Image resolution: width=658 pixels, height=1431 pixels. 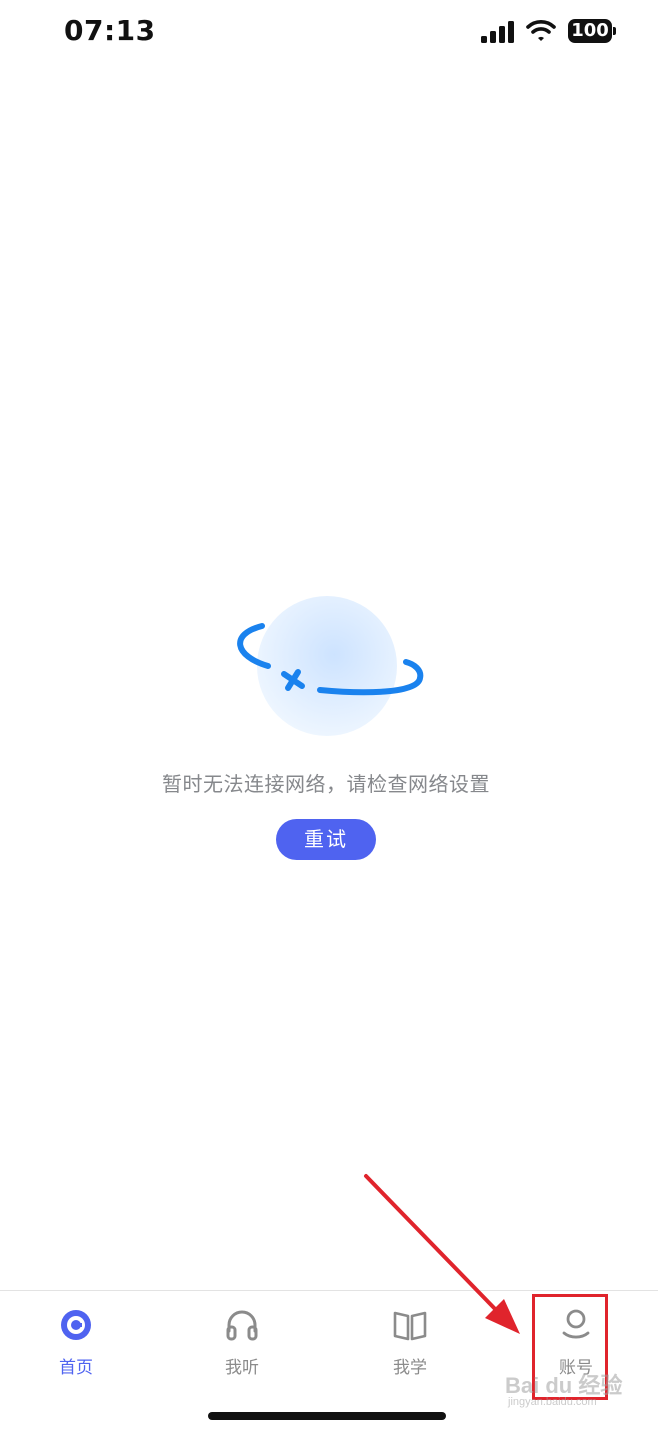 I want to click on network-error-message: 暂时无法连接网络，请检查网络设置, so click(x=326, y=784).